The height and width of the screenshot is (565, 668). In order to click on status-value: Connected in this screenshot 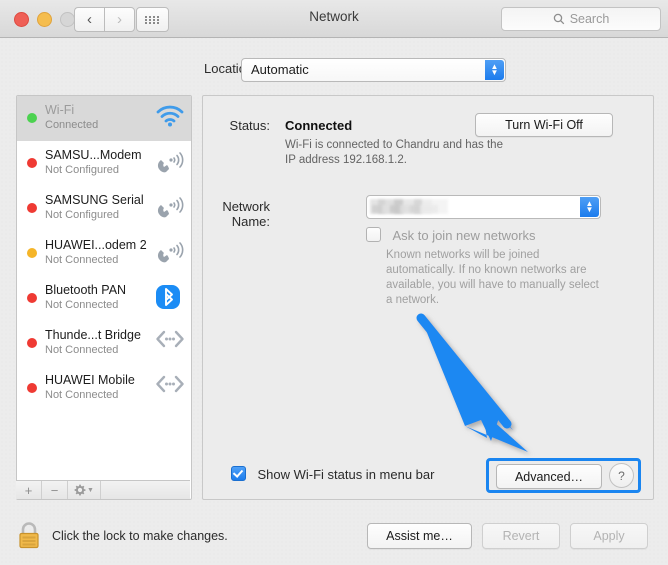, I will do `click(319, 125)`.